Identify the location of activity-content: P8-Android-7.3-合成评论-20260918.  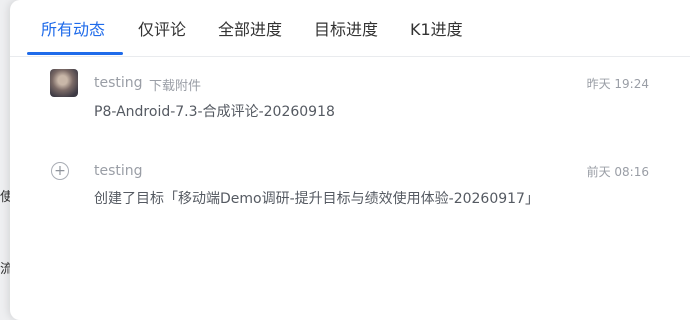
(214, 111).